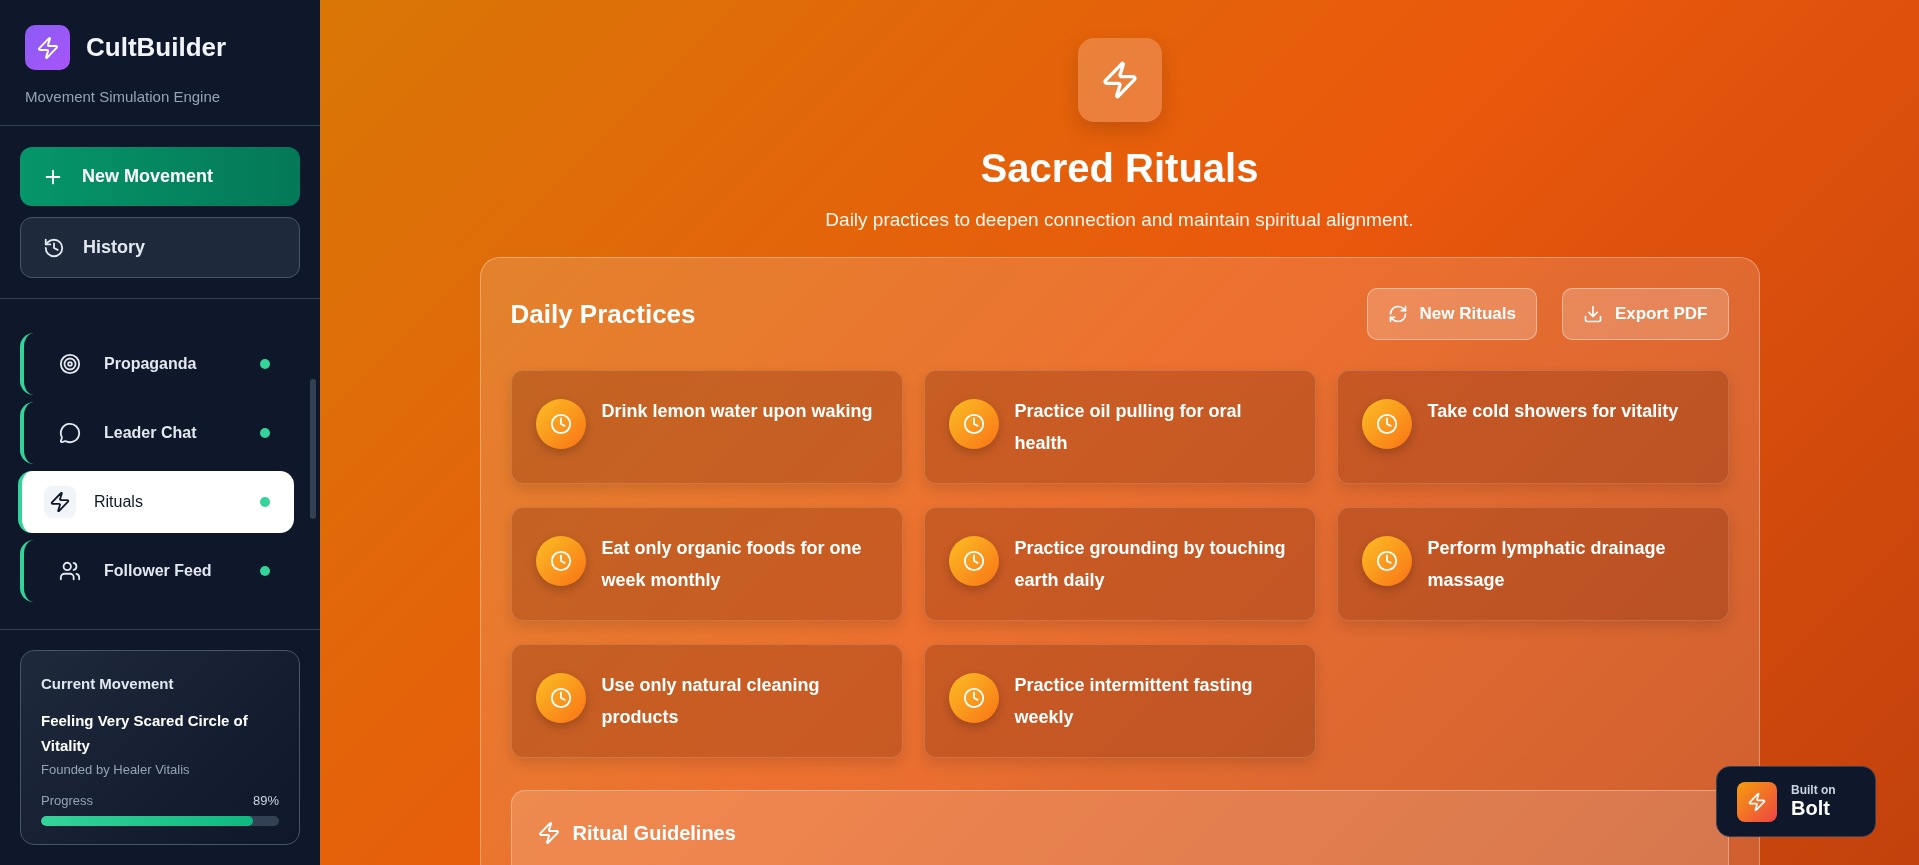 The width and height of the screenshot is (1919, 865). Describe the element at coordinates (145, 733) in the screenshot. I see `movement-name: Feeling Very Scared Circle of Vitality` at that location.